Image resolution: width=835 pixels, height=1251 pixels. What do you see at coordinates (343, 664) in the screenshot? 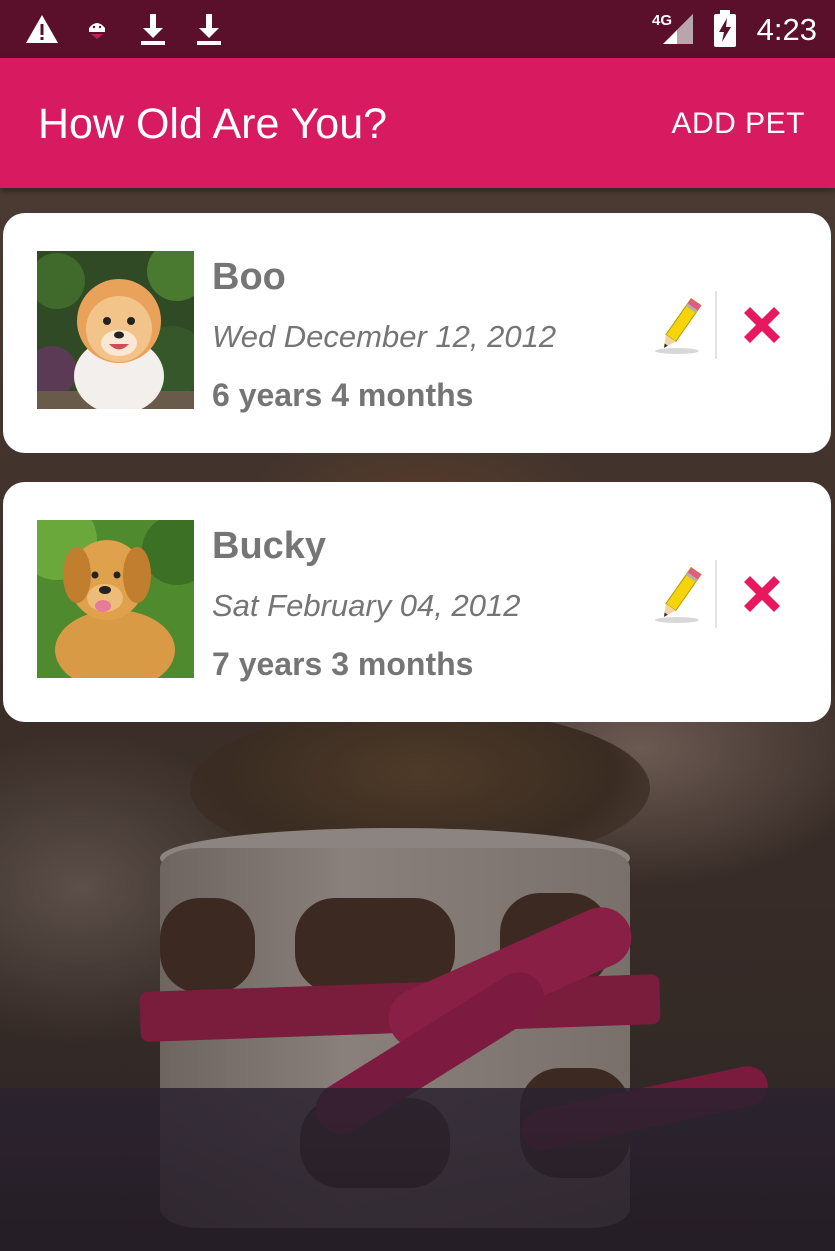
I see `pet-age: 7 years 3 months` at bounding box center [343, 664].